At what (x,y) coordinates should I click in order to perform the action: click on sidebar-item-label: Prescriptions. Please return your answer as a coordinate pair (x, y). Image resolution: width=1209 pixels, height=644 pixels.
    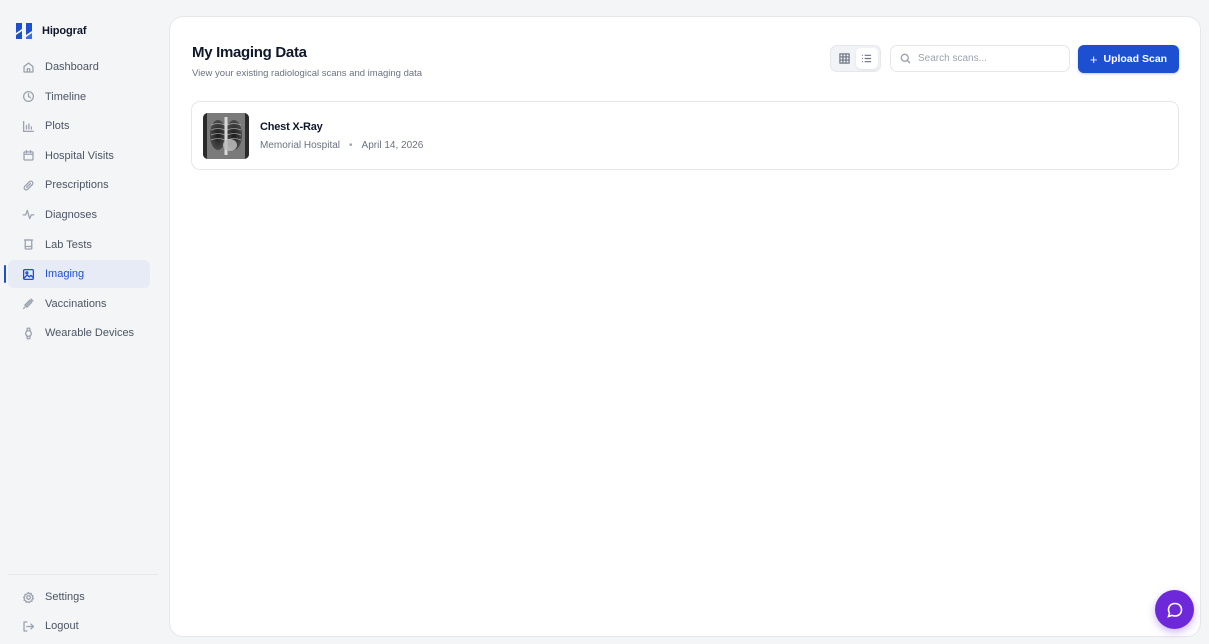
    Looking at the image, I should click on (77, 185).